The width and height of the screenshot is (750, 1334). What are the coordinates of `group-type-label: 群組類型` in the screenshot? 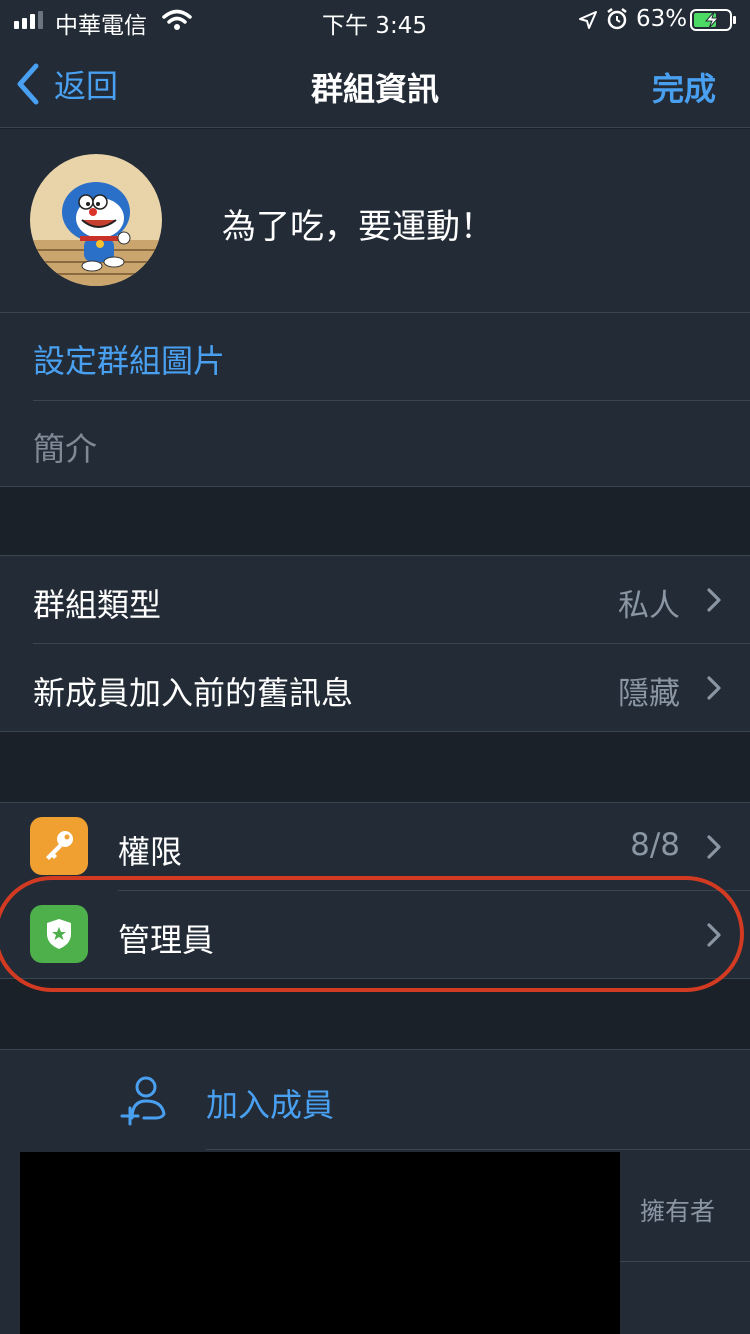 It's located at (97, 605).